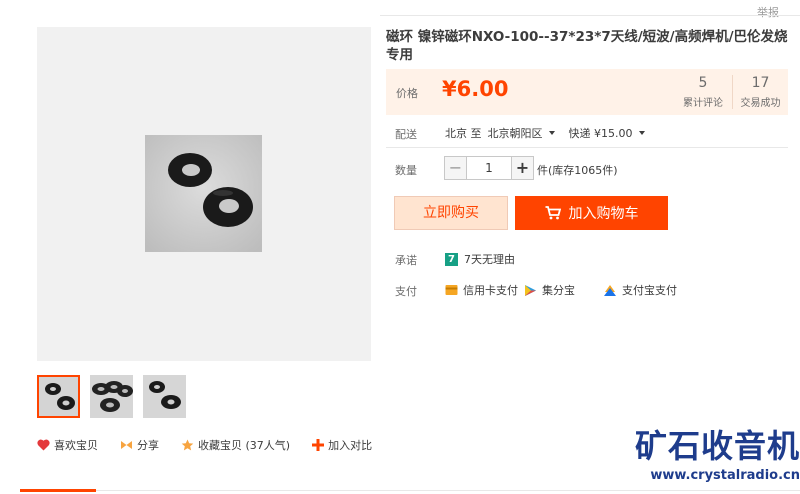 This screenshot has width=800, height=494. I want to click on cart-icon, so click(553, 213).